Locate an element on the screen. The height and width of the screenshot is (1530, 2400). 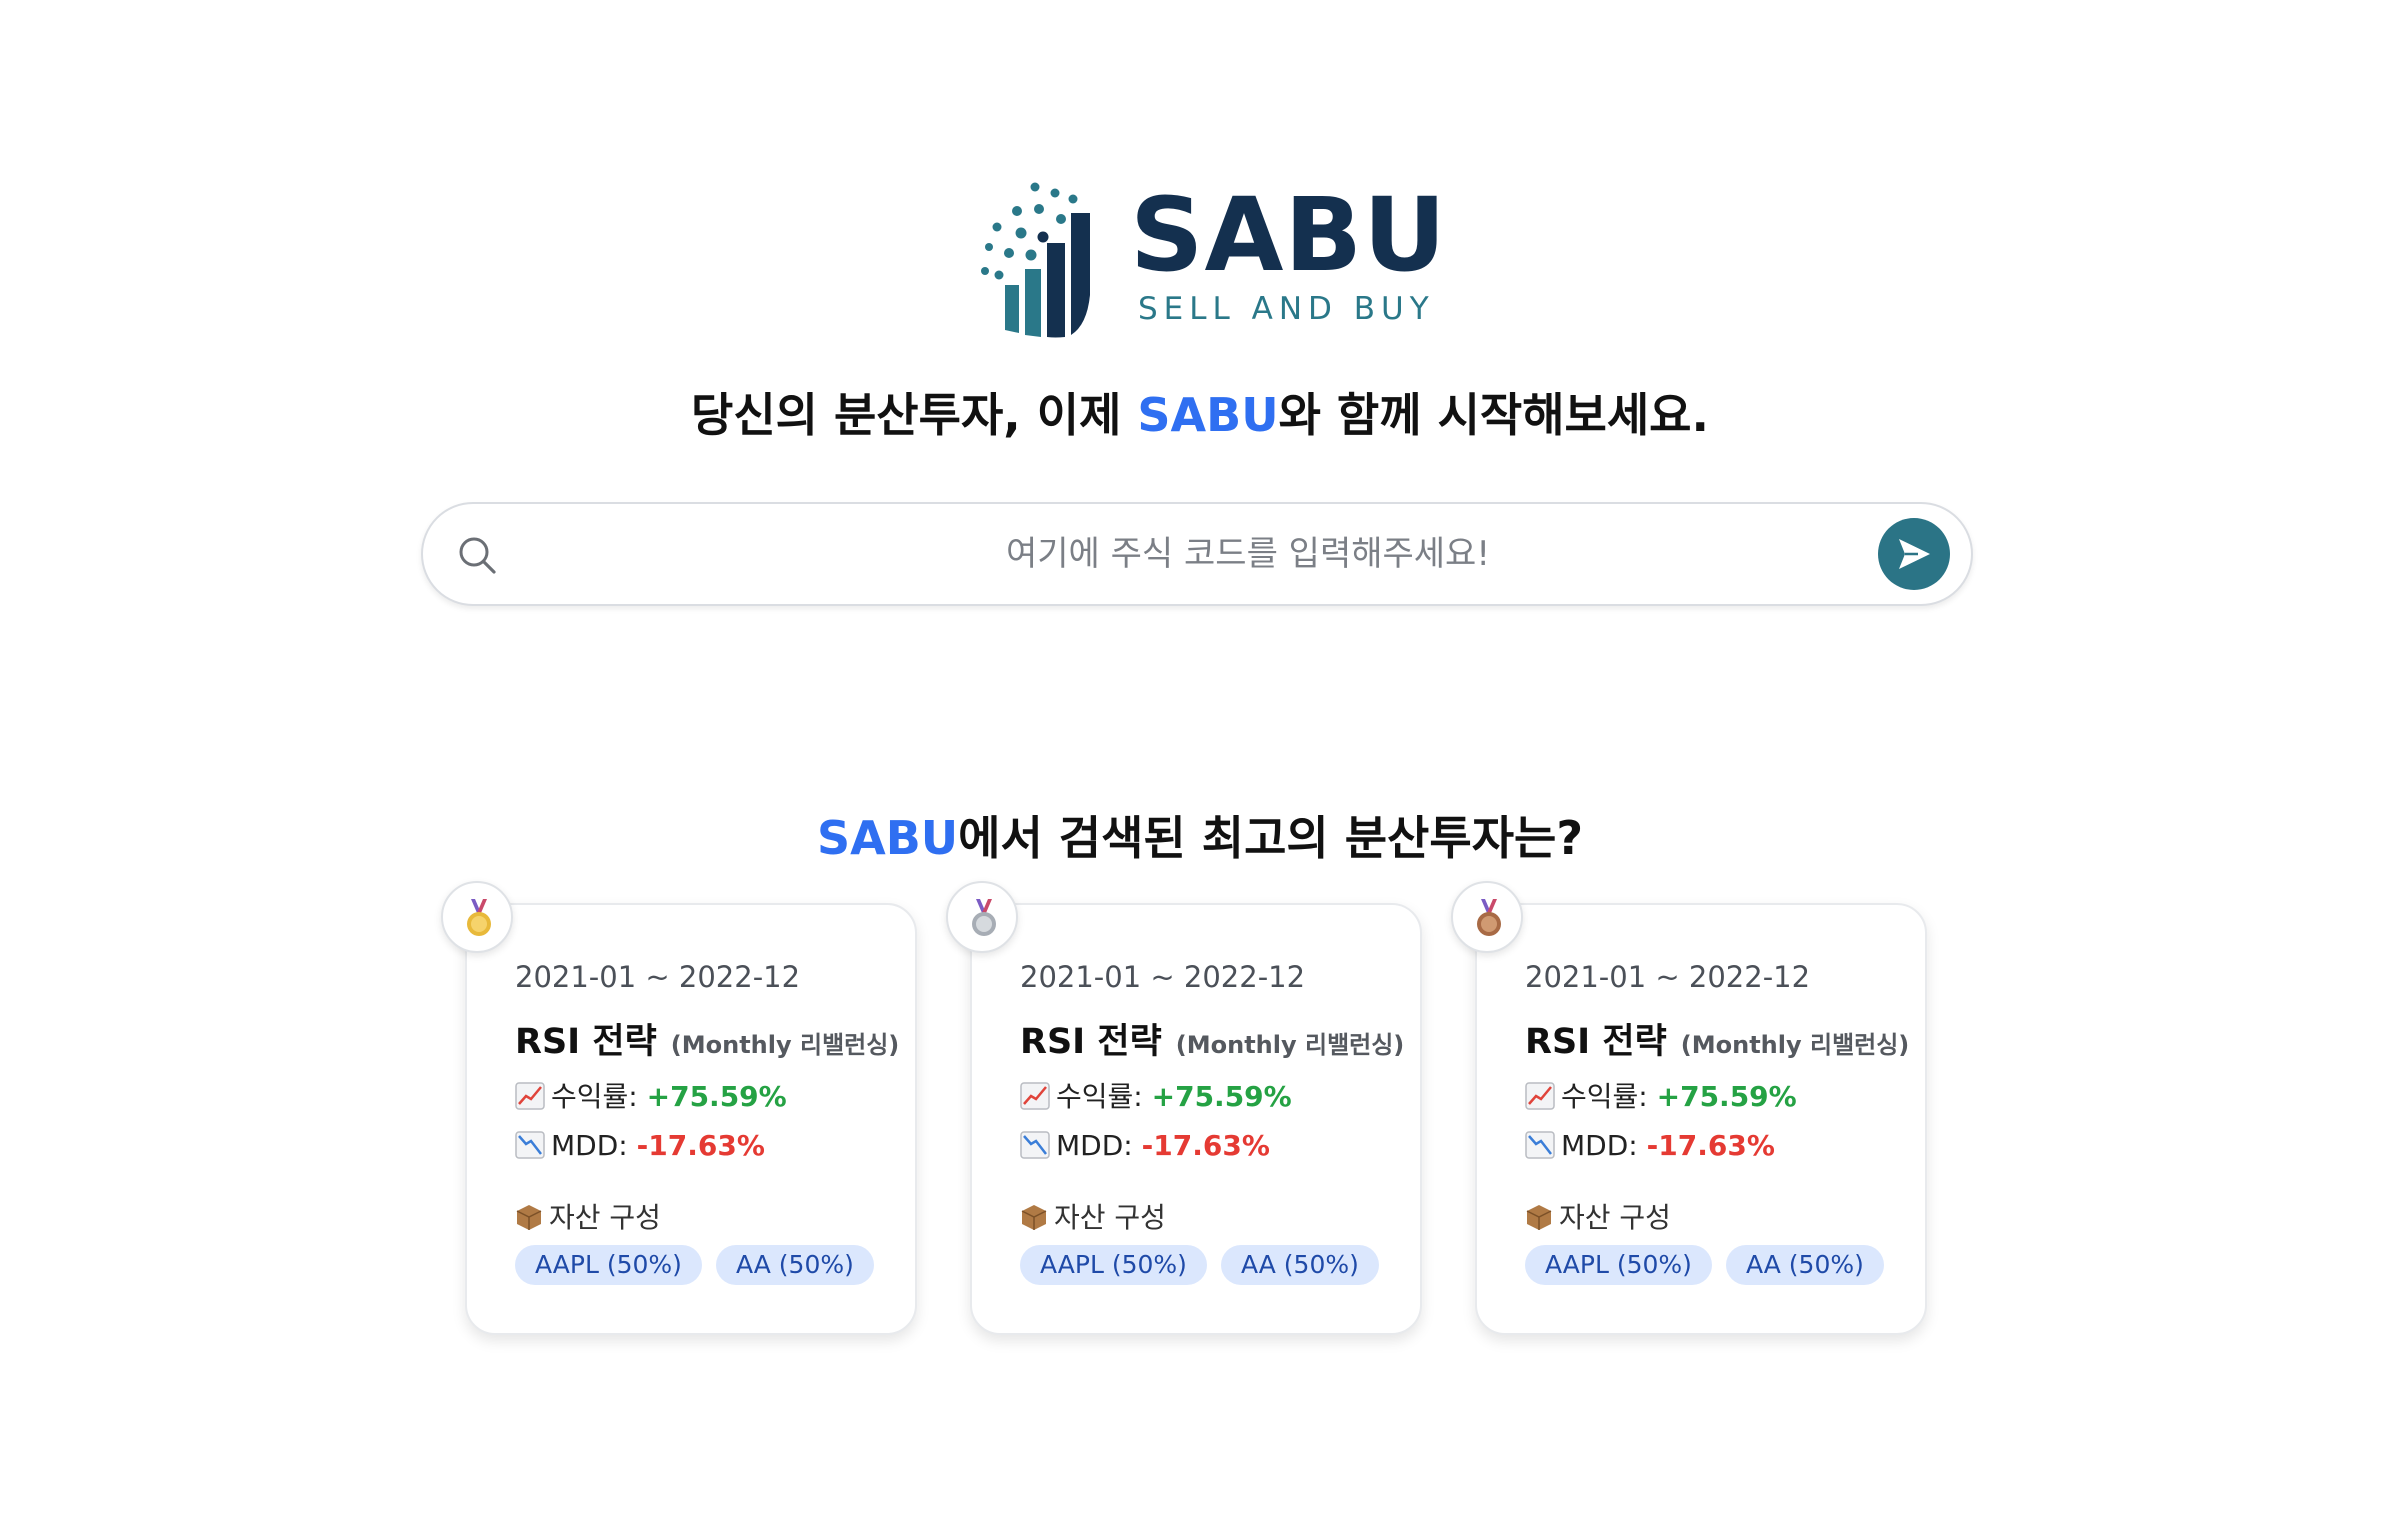
send-icon is located at coordinates (1914, 554).